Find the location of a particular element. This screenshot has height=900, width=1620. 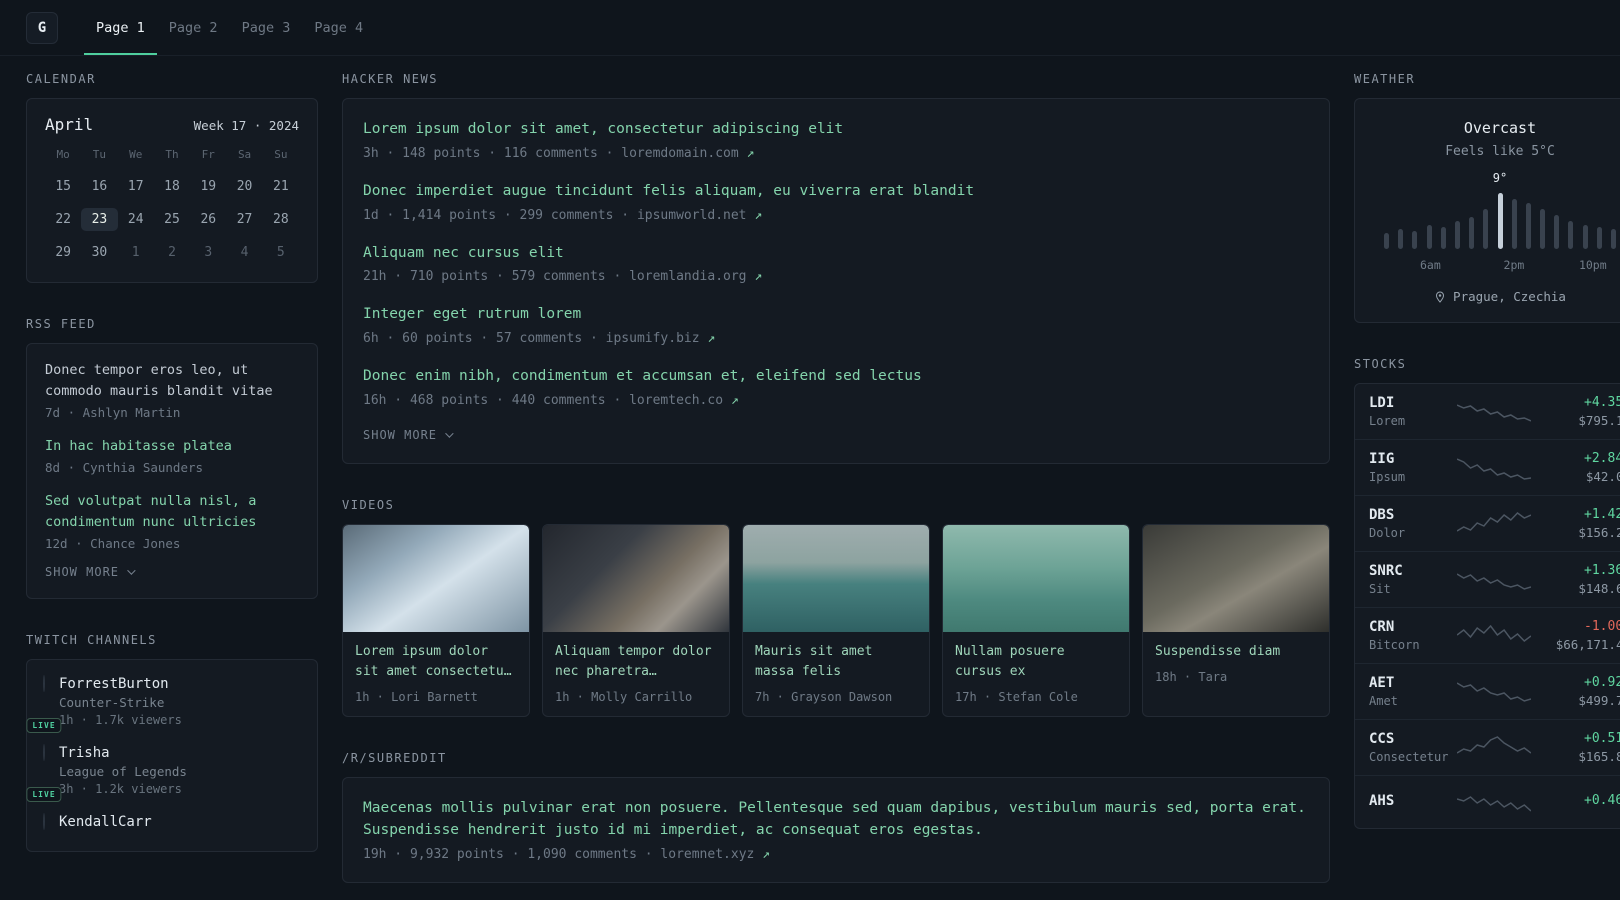

hn-show-more-button: SHOW MORE is located at coordinates (408, 435).